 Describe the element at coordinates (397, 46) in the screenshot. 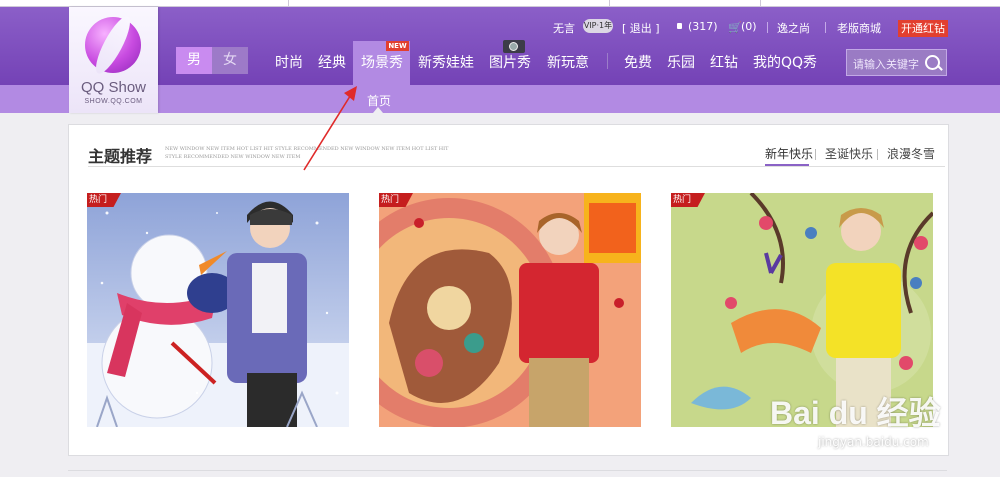

I see `new-badge: NEW` at that location.